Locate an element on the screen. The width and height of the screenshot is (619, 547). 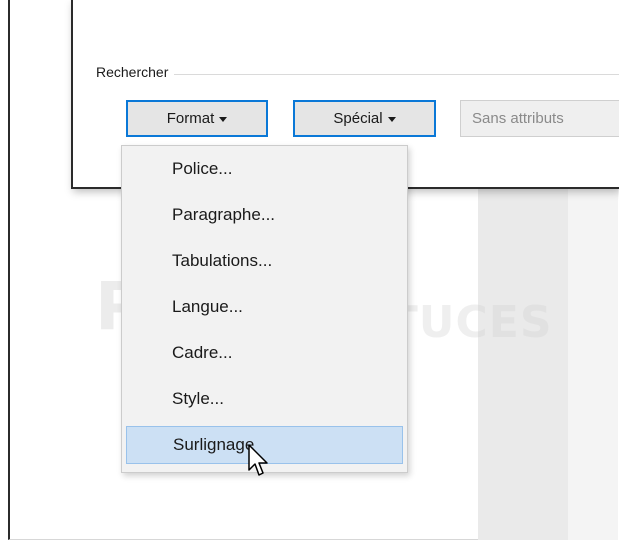
search-group-label: Rechercher is located at coordinates (135, 72).